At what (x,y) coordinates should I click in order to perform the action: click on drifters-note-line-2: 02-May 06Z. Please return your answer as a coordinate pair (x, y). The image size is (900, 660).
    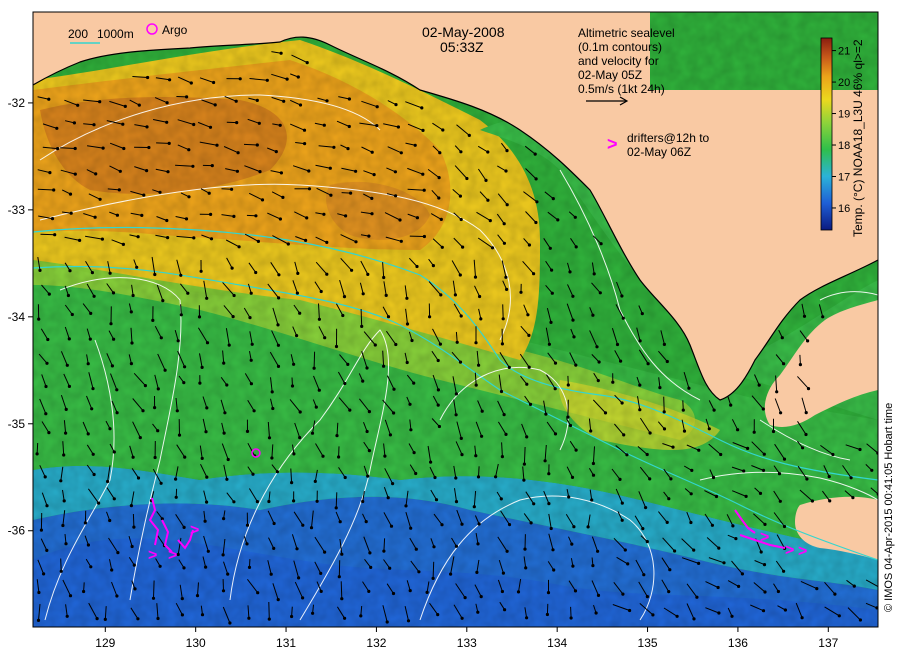
    Looking at the image, I should click on (659, 152).